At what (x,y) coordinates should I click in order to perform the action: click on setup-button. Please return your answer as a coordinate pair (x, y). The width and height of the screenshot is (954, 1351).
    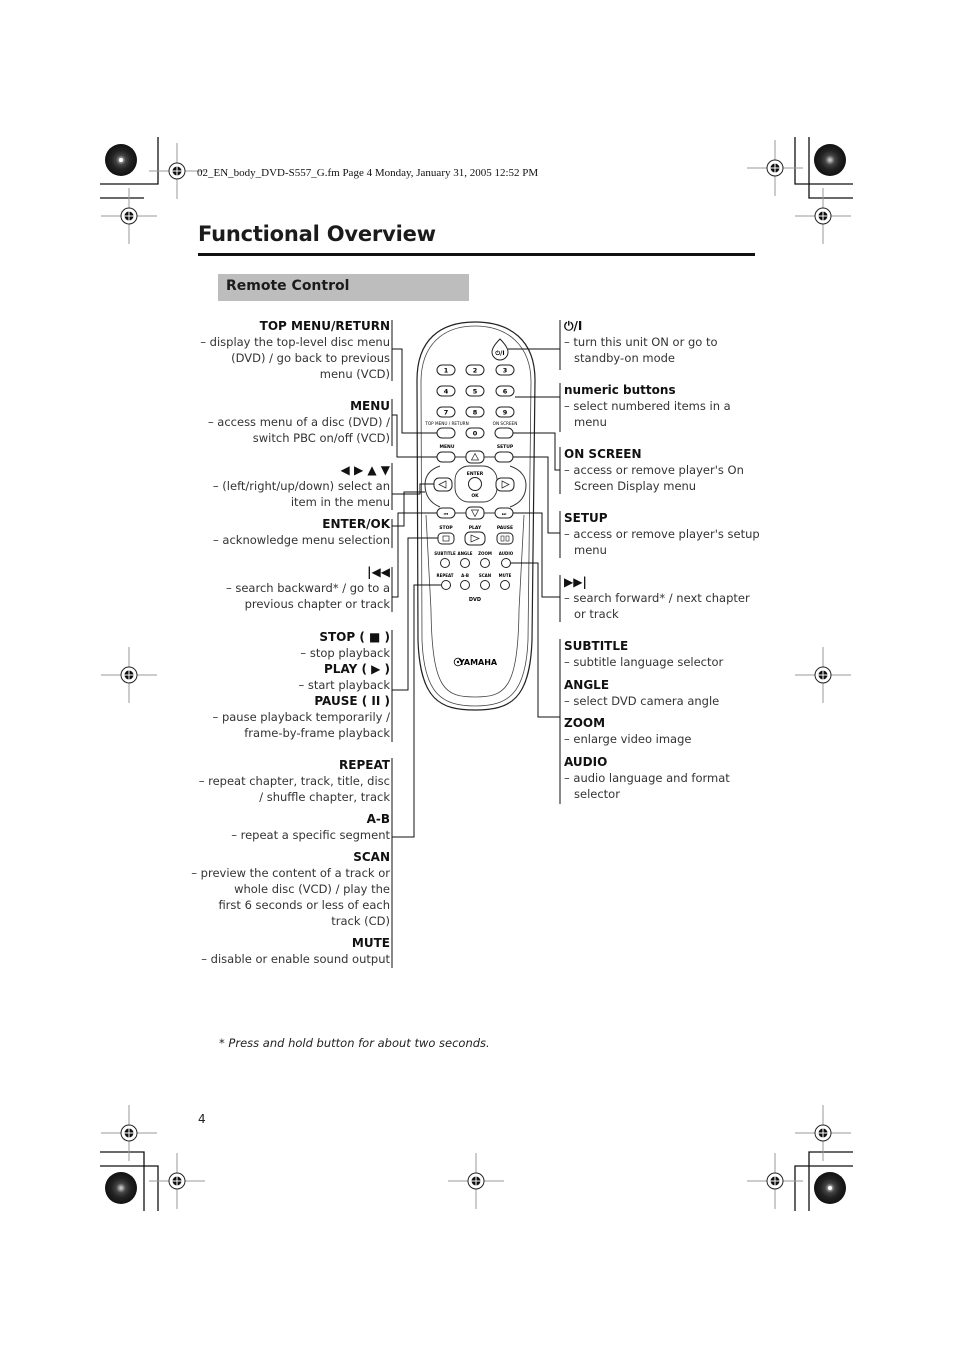
    Looking at the image, I should click on (504, 457).